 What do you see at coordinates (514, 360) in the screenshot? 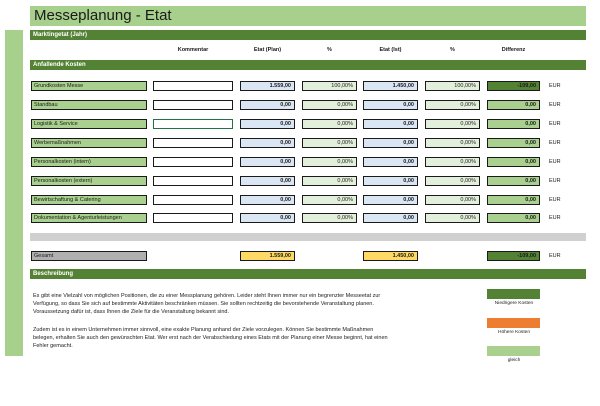
I see `legend-label-equal: gleich` at bounding box center [514, 360].